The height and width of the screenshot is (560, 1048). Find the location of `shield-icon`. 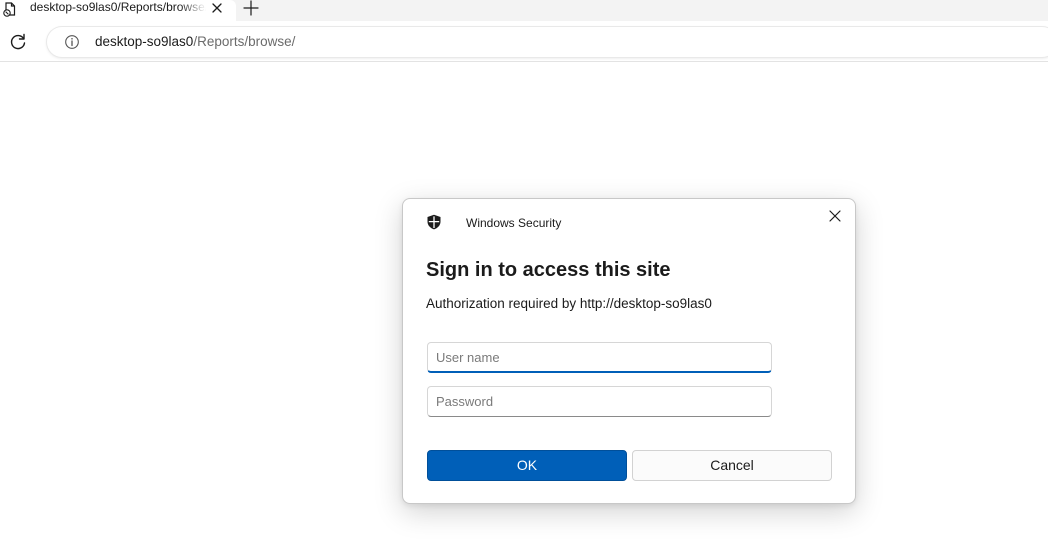

shield-icon is located at coordinates (434, 222).